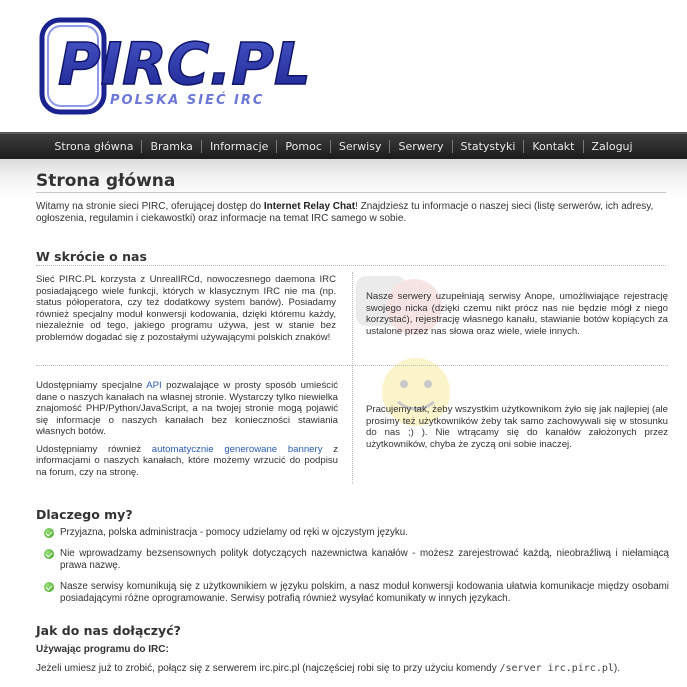 This screenshot has height=687, width=687. I want to click on pirc-logo: PIRC.PL POLSKA SIEĆ IRC, so click(178, 69).